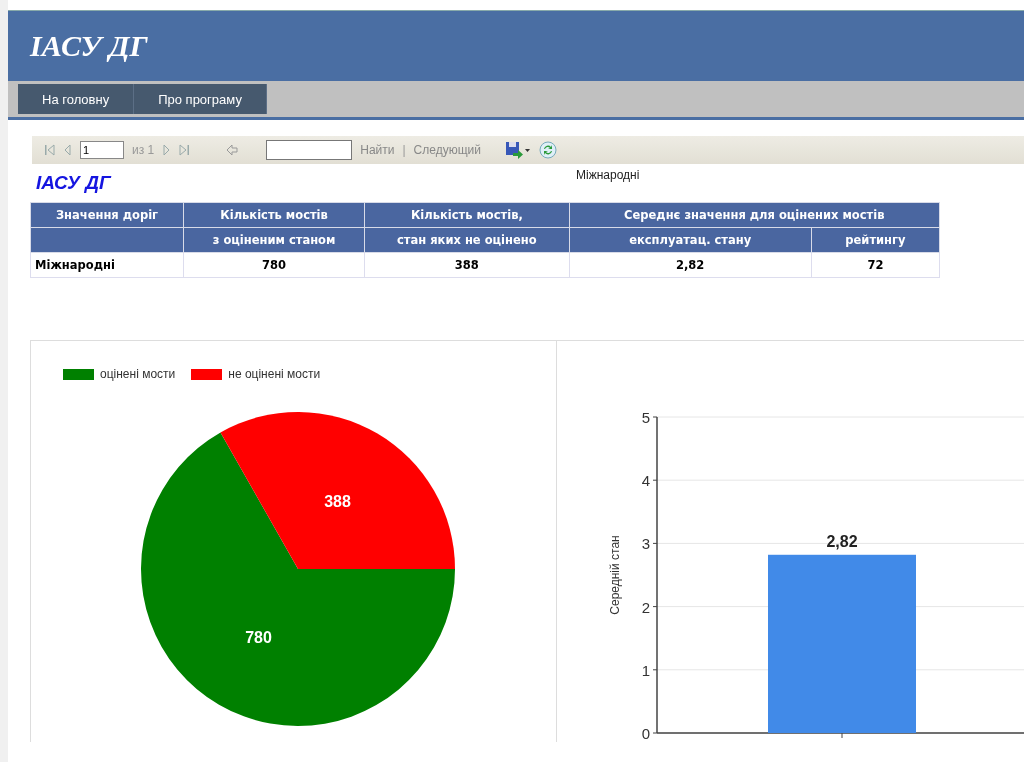 The height and width of the screenshot is (762, 1024). I want to click on y-tick-label: 3, so click(645, 544).